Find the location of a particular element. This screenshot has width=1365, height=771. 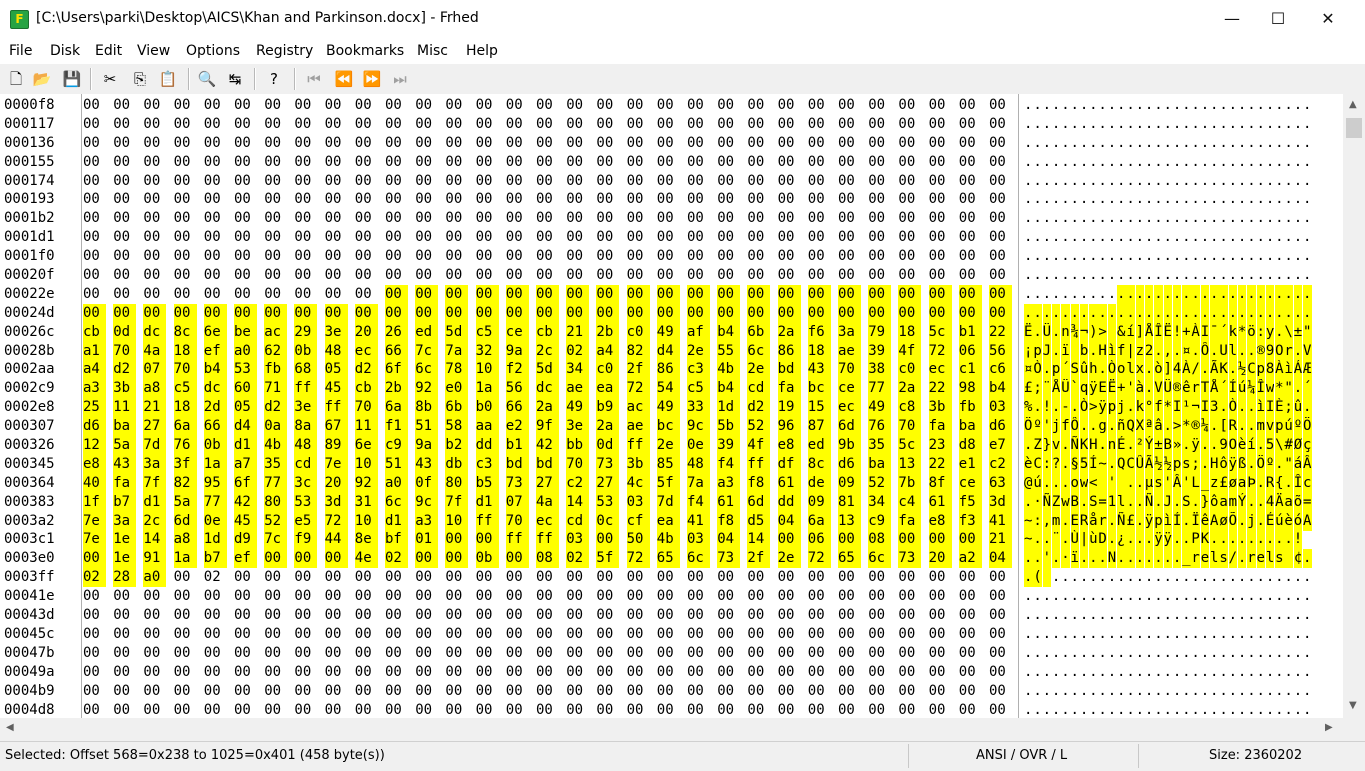

hex-byte: 02 is located at coordinates (94, 578).